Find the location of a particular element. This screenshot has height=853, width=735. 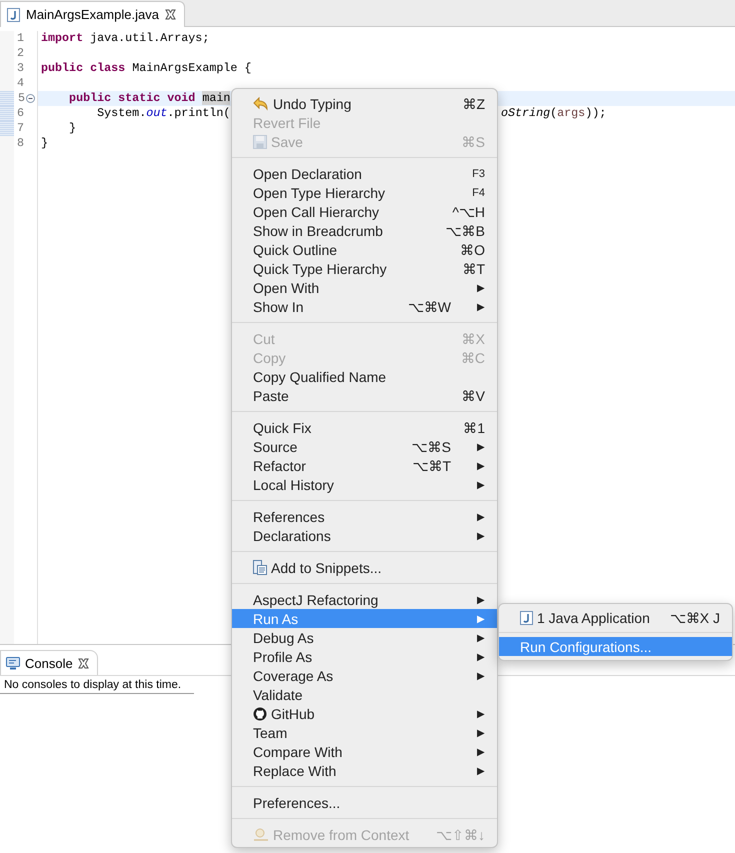

menu-item: Open Declaration F3 is located at coordinates (364, 173).